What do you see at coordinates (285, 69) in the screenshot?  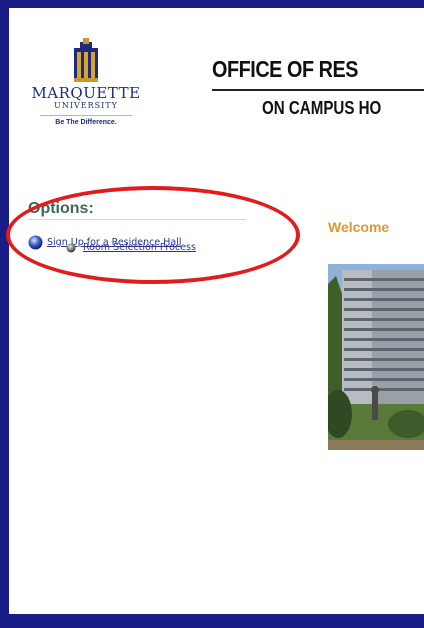 I see `page-title: OFFICE OF RES` at bounding box center [285, 69].